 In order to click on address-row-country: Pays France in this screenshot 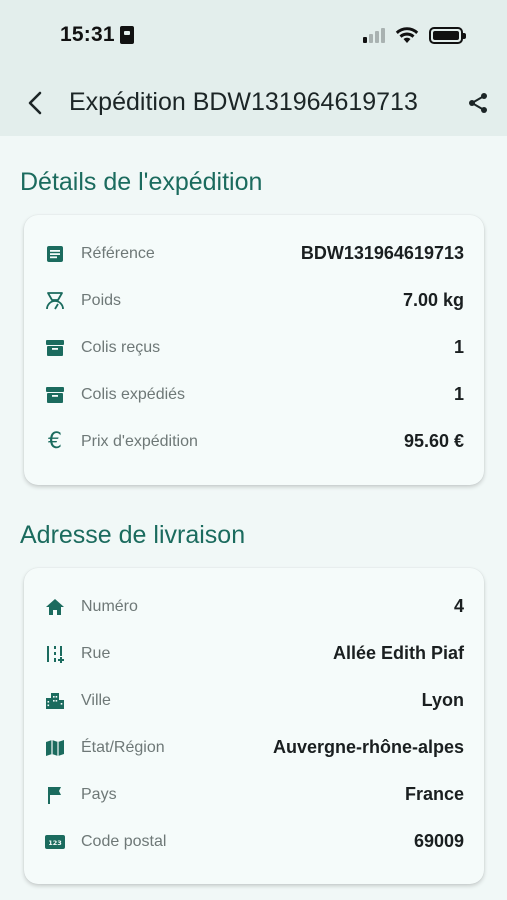, I will do `click(254, 794)`.